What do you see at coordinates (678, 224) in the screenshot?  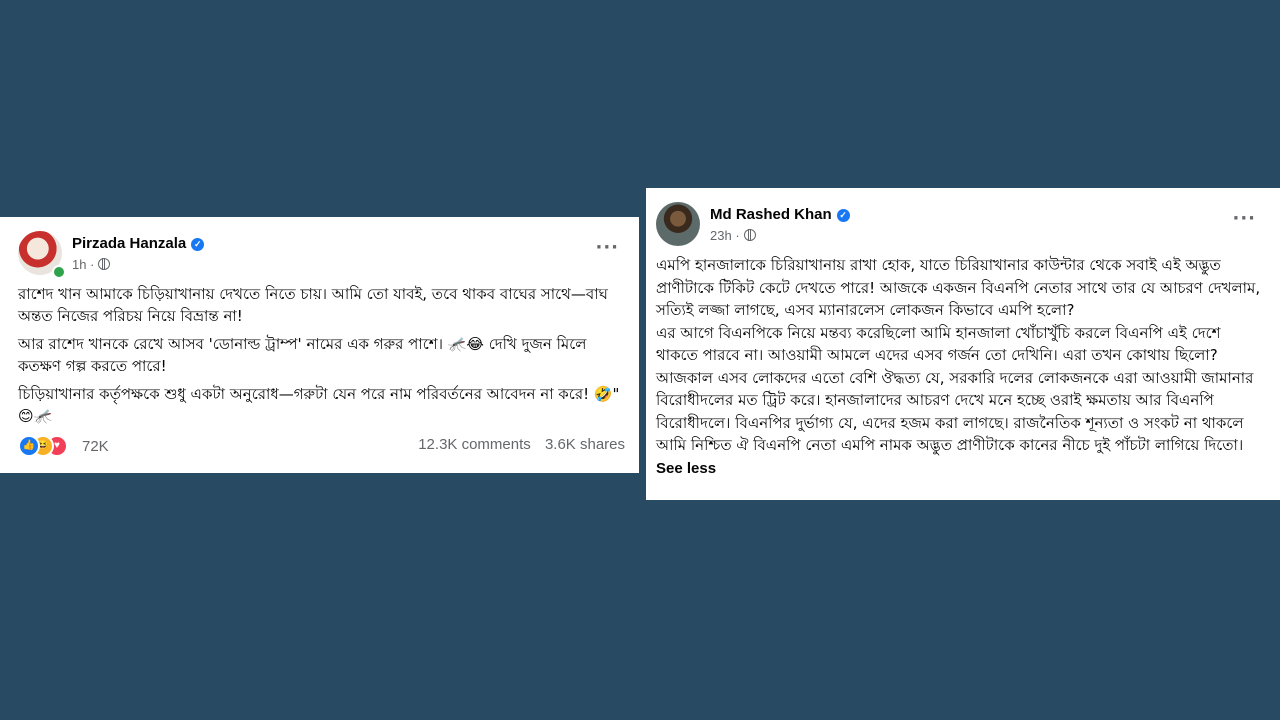 I see `avatar` at bounding box center [678, 224].